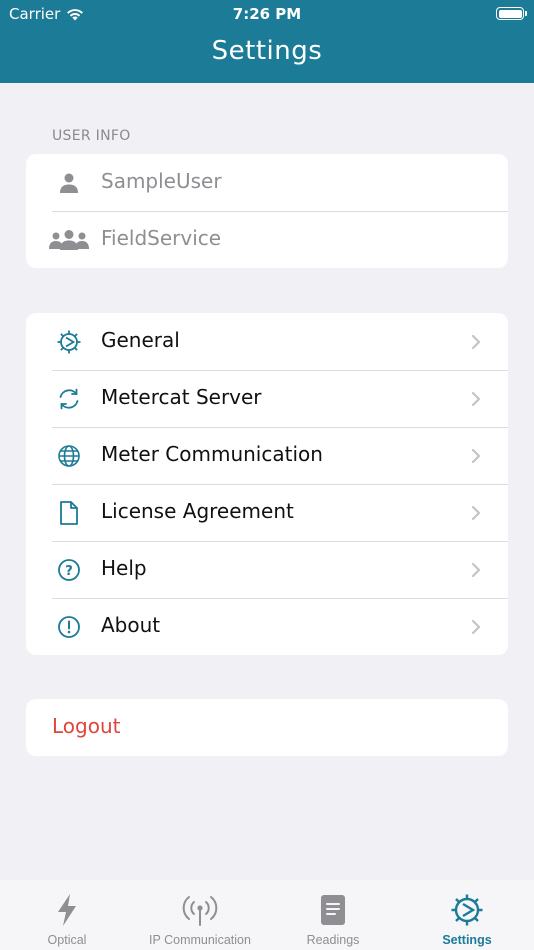 This screenshot has height=950, width=534. I want to click on lightning-icon, so click(67, 910).